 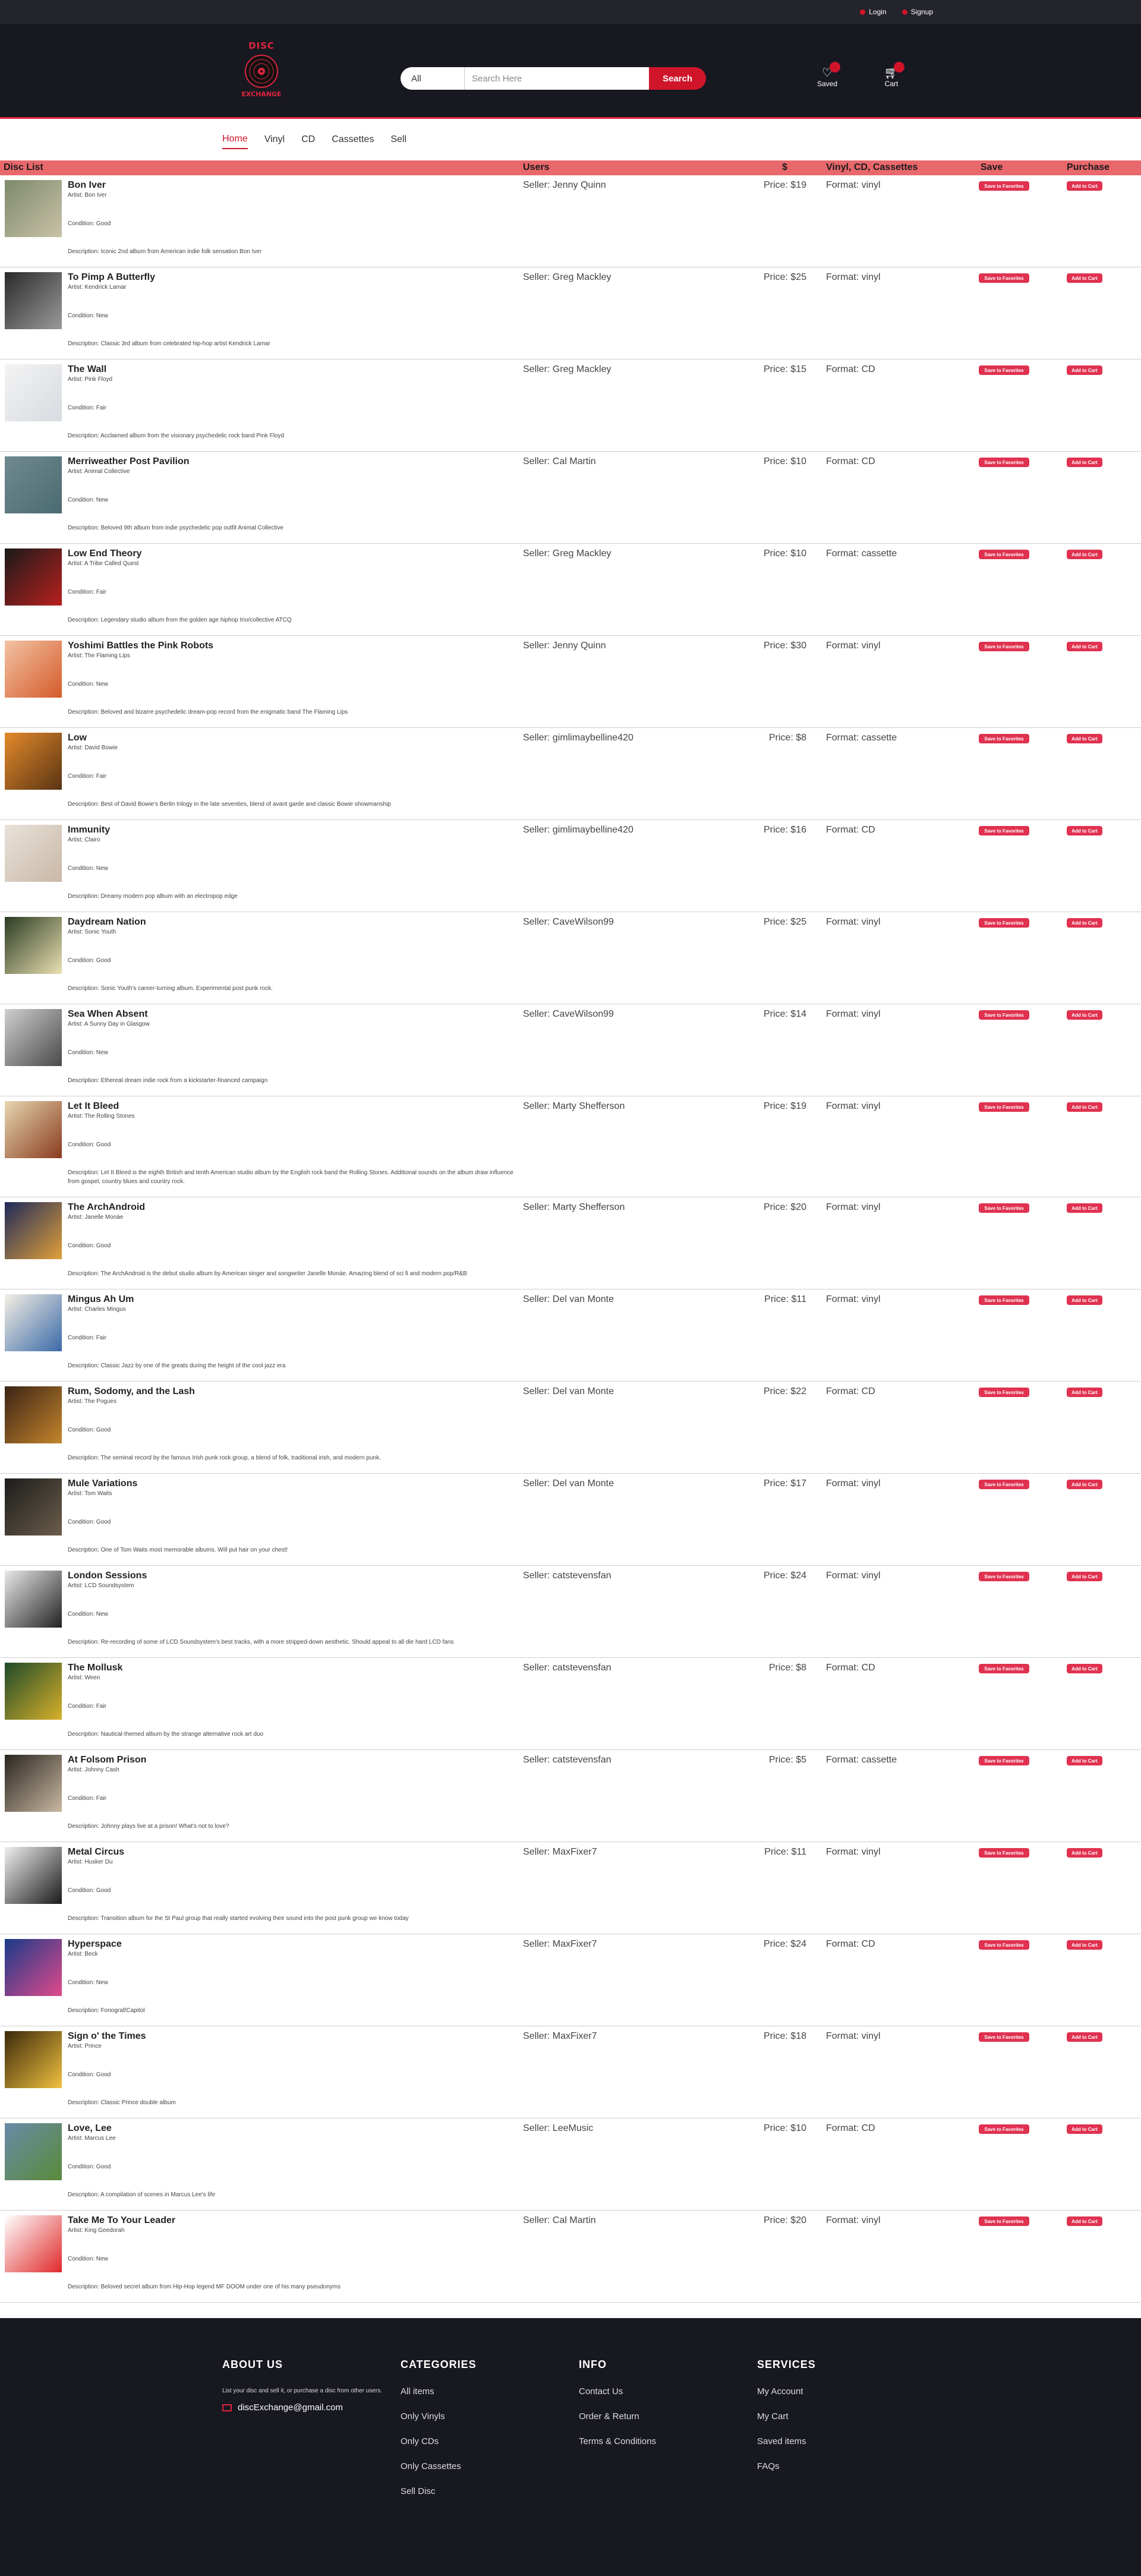 I want to click on search-button: Search, so click(x=677, y=78).